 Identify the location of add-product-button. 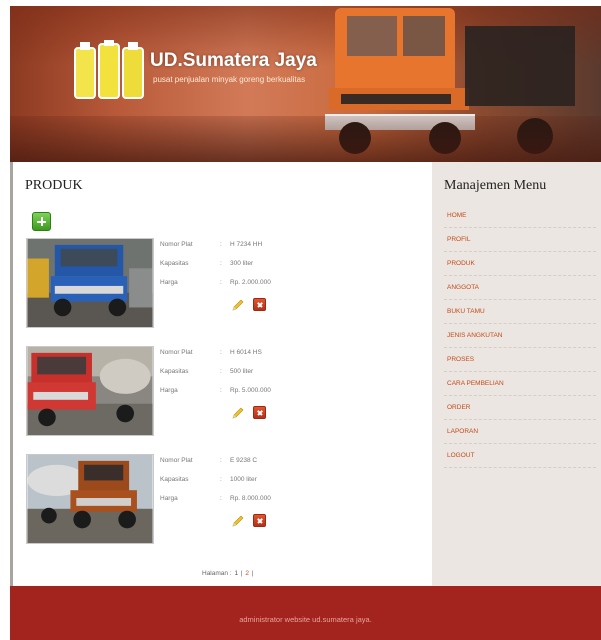
(41, 221).